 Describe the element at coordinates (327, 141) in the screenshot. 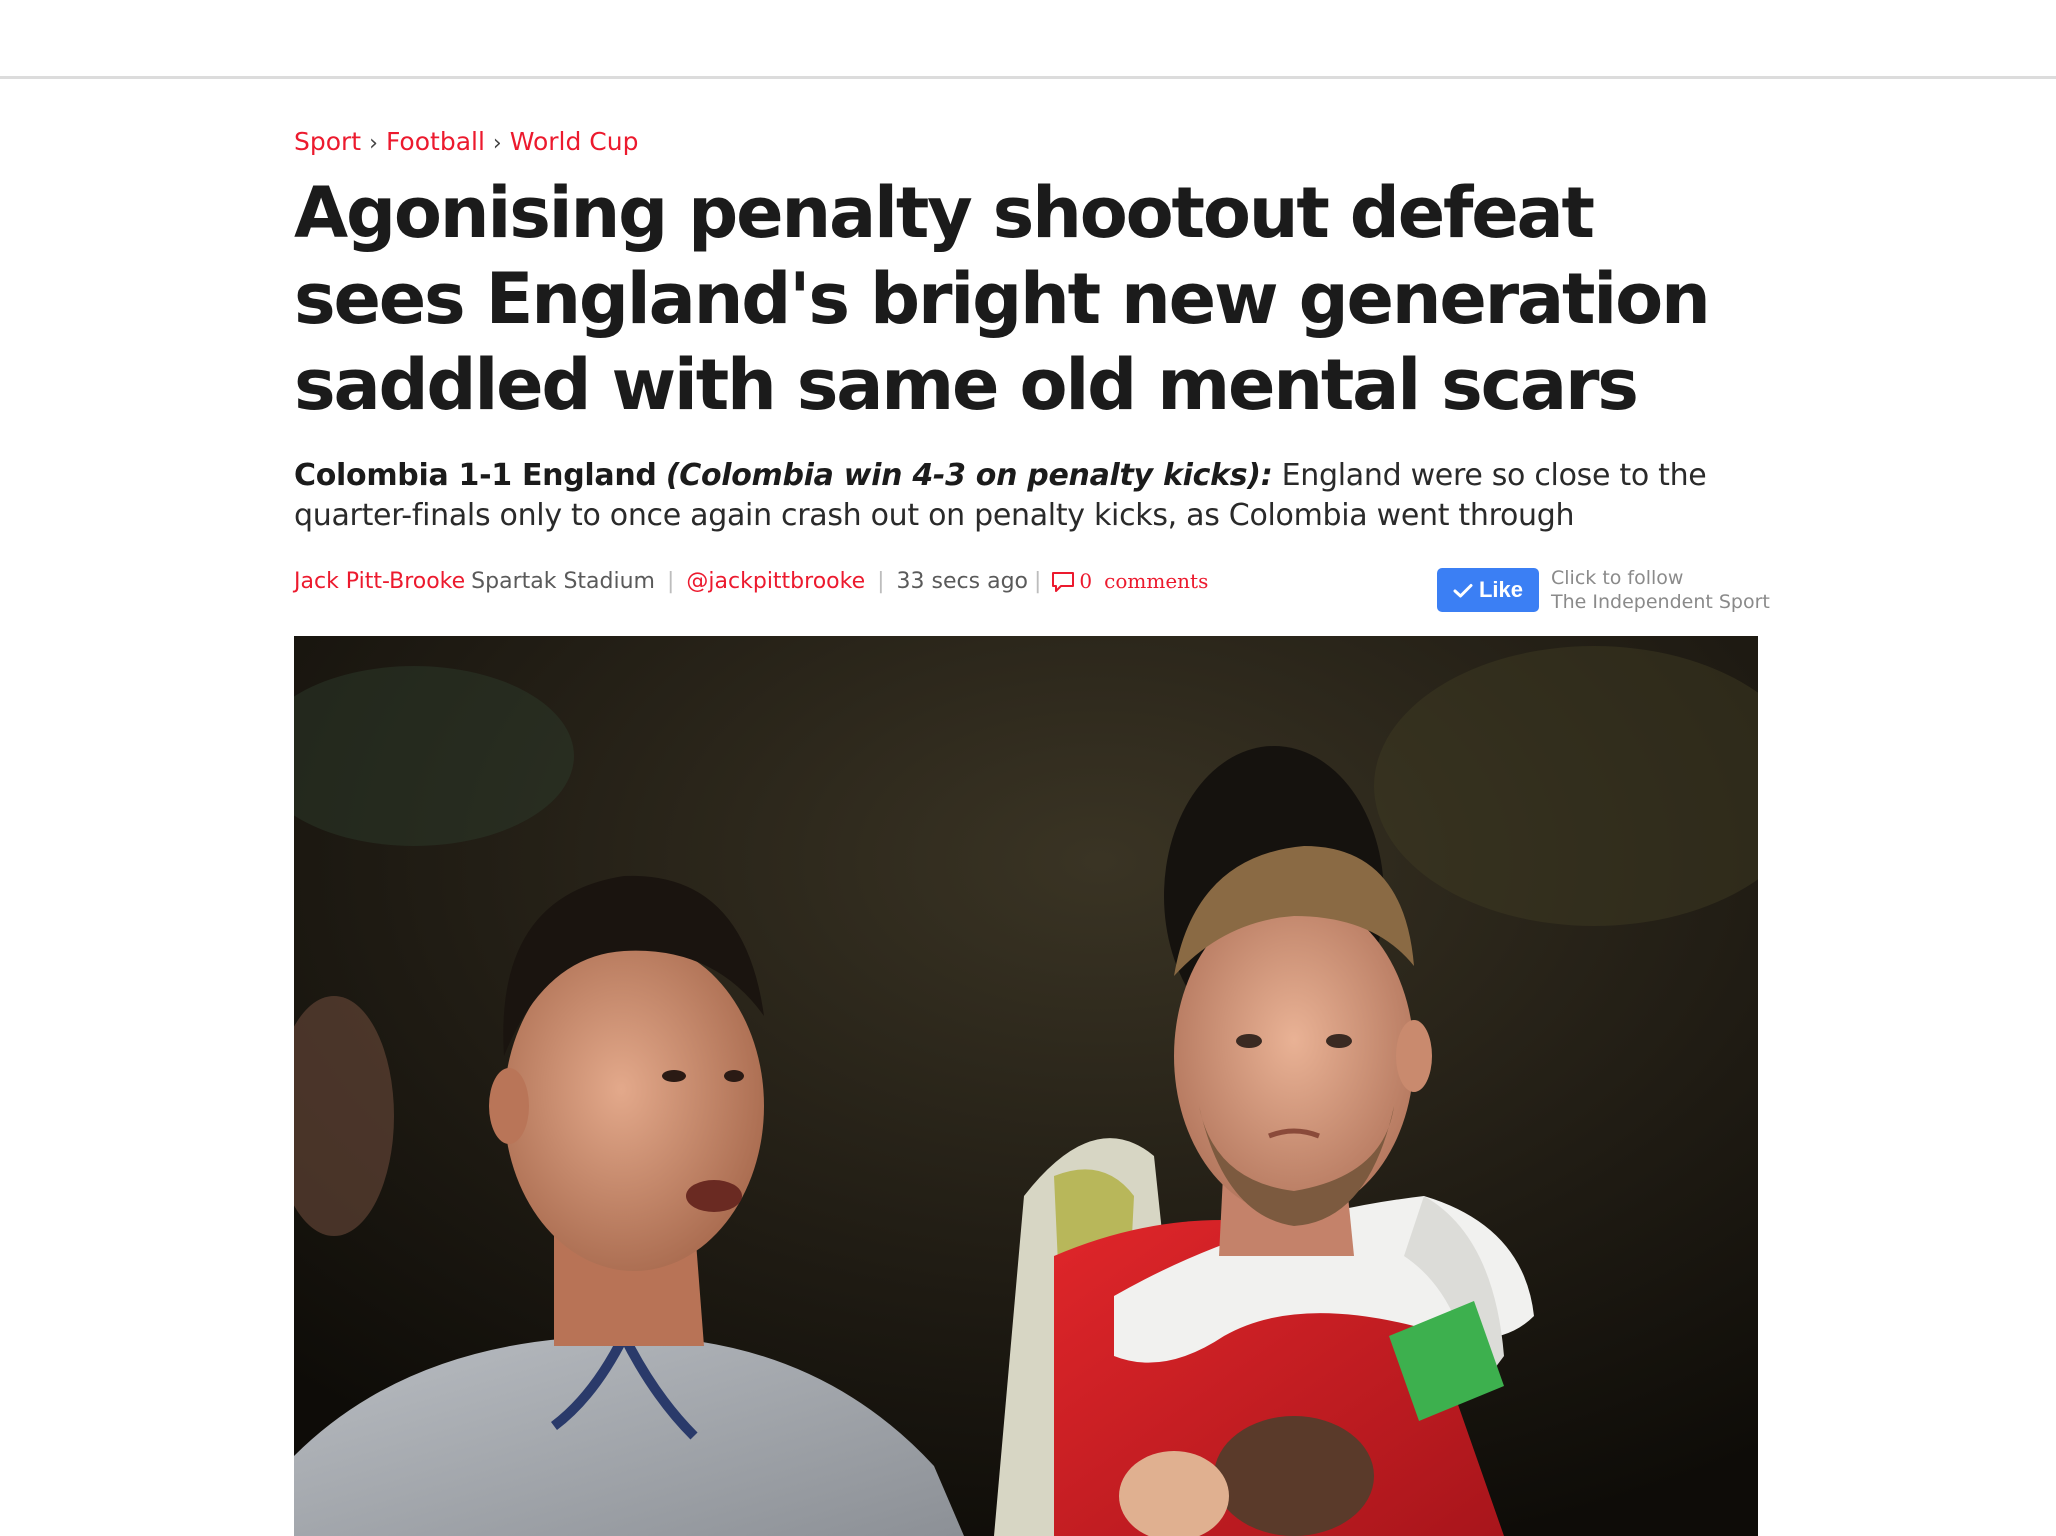

I see `breadcrumb-sport: Sport` at that location.